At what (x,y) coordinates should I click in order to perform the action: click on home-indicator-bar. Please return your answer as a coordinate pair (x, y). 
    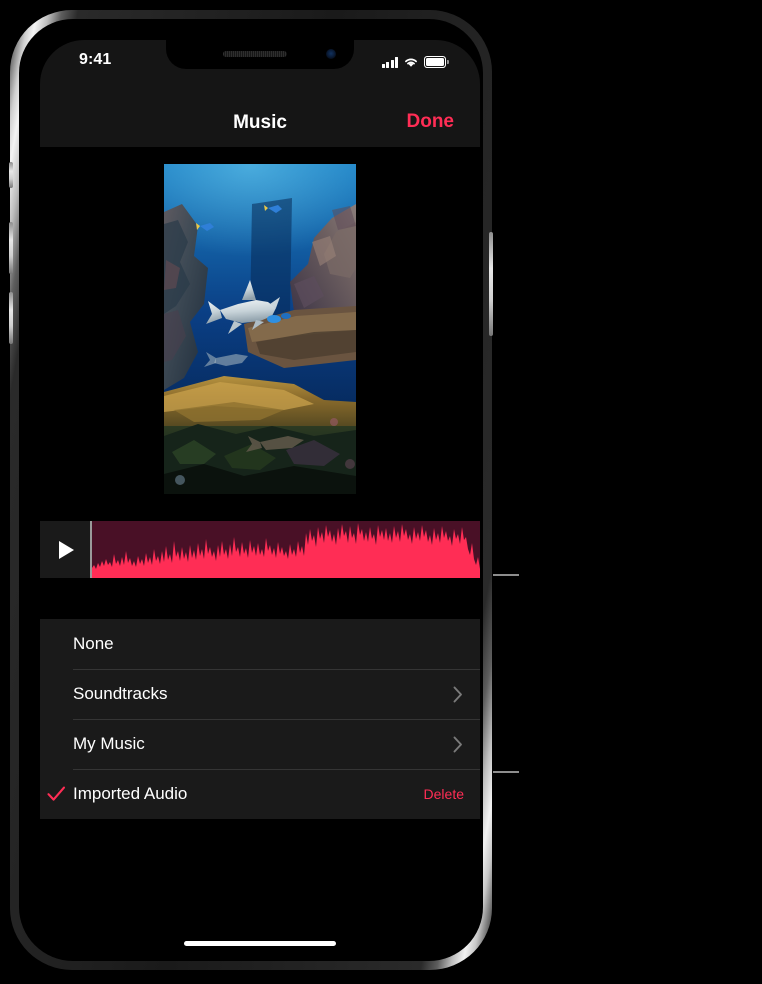
    Looking at the image, I should click on (260, 943).